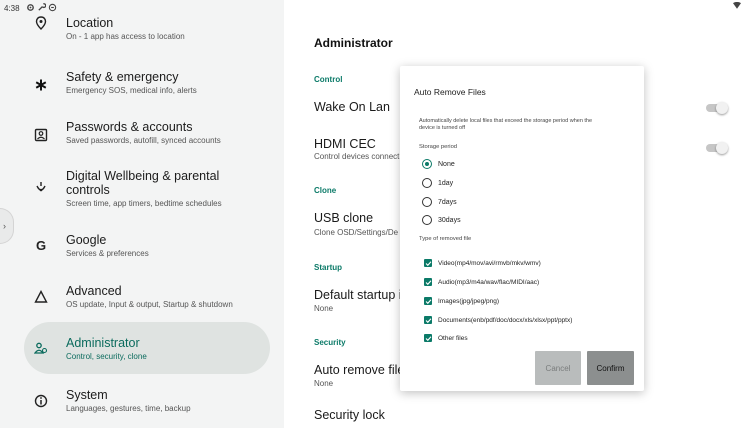 The width and height of the screenshot is (753, 428). Describe the element at coordinates (4, 226) in the screenshot. I see `chevron-right-icon: ›` at that location.